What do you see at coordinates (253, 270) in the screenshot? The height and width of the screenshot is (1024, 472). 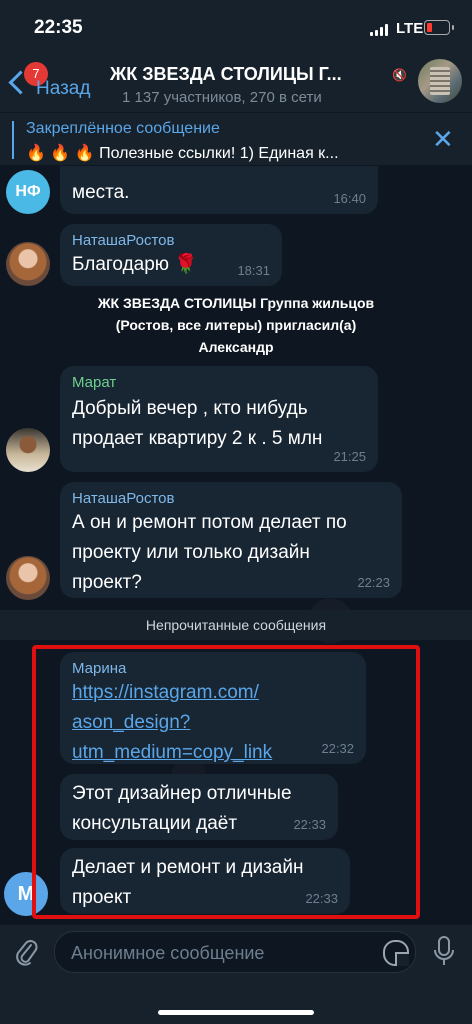 I see `message-time: 18:31` at bounding box center [253, 270].